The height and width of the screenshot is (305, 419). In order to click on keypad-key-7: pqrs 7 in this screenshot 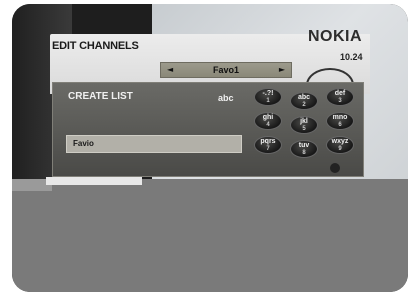, I will do `click(268, 145)`.